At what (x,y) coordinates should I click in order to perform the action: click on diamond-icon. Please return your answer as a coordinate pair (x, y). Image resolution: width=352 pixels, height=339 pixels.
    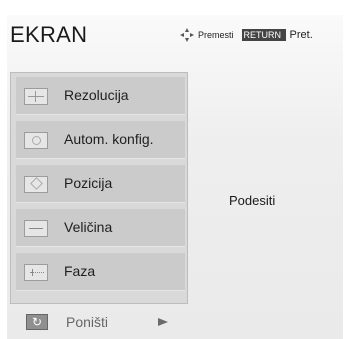
    Looking at the image, I should click on (36, 184).